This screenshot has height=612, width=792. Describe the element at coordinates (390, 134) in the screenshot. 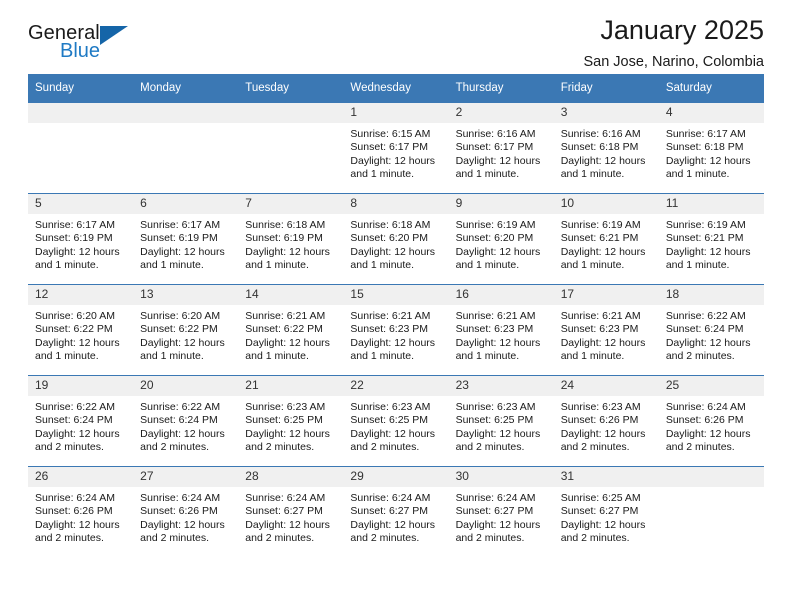

I see `sunrise-text: Sunrise: 6:15 AM` at that location.